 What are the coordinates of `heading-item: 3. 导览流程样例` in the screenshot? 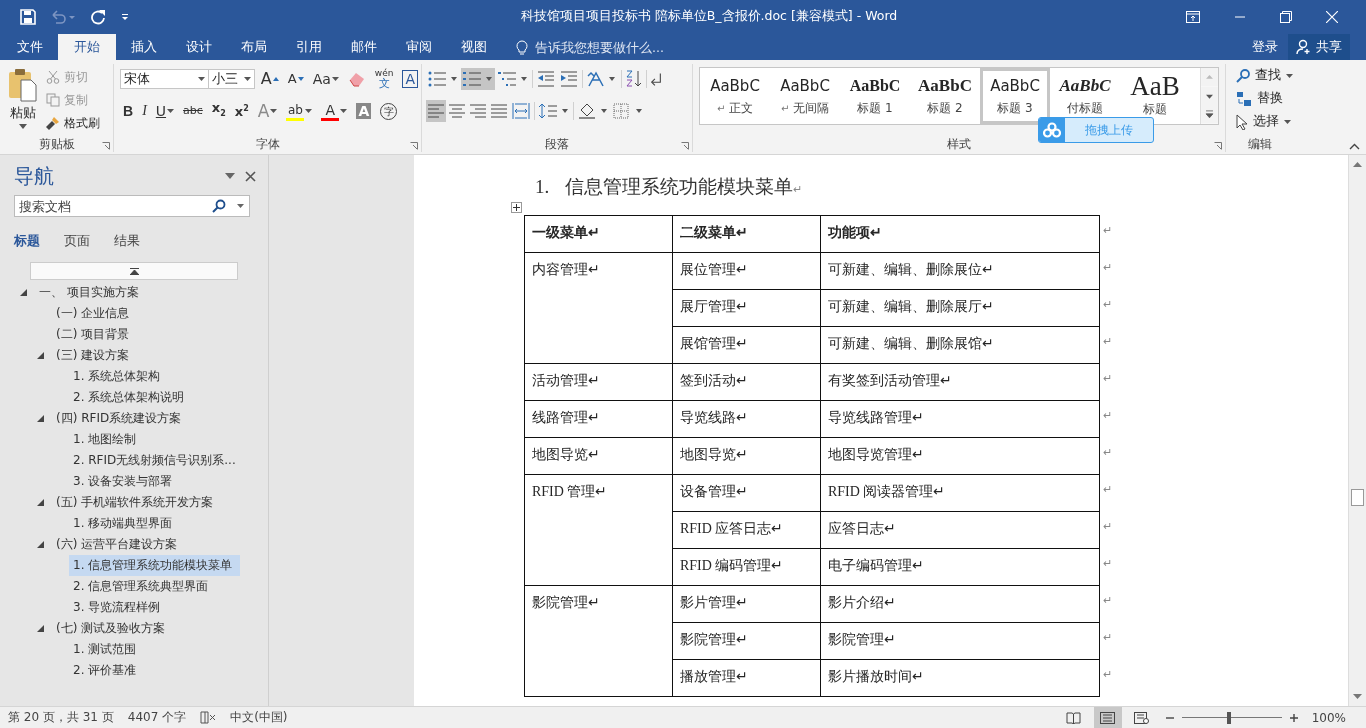 It's located at (117, 607).